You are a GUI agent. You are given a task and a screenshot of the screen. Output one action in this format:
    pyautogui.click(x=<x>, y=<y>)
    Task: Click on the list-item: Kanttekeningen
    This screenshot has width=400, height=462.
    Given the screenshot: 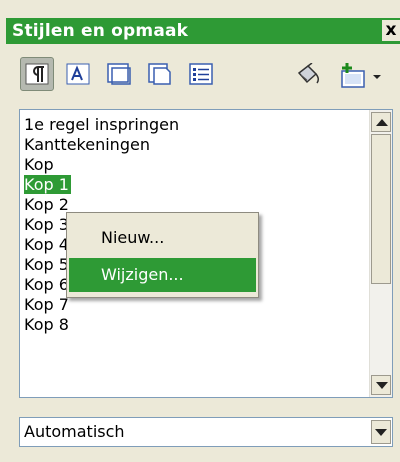 What is the action you would take?
    pyautogui.click(x=192, y=145)
    